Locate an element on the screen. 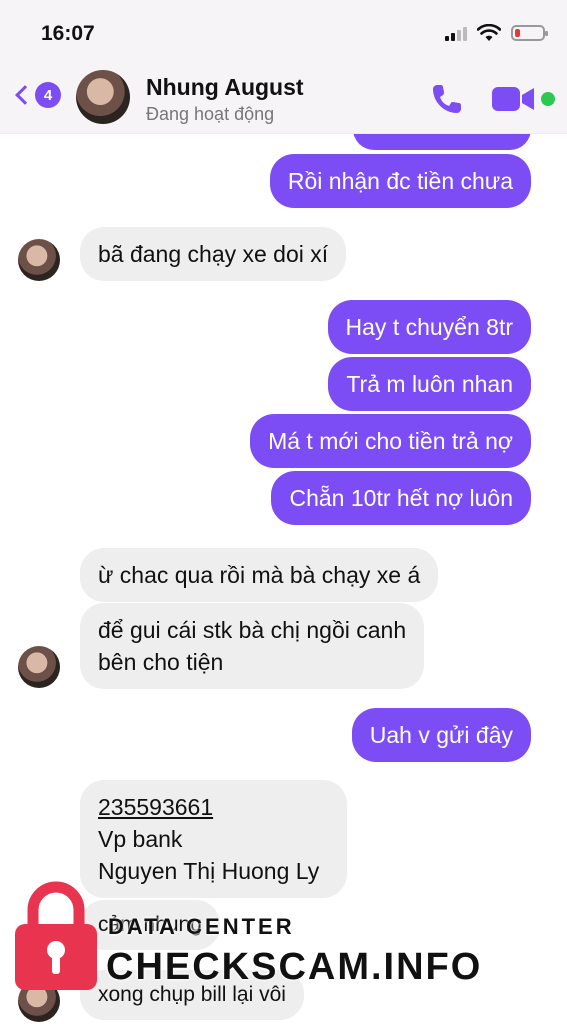 This screenshot has width=567, height=1024. status-bar: 16:07 is located at coordinates (283, 31).